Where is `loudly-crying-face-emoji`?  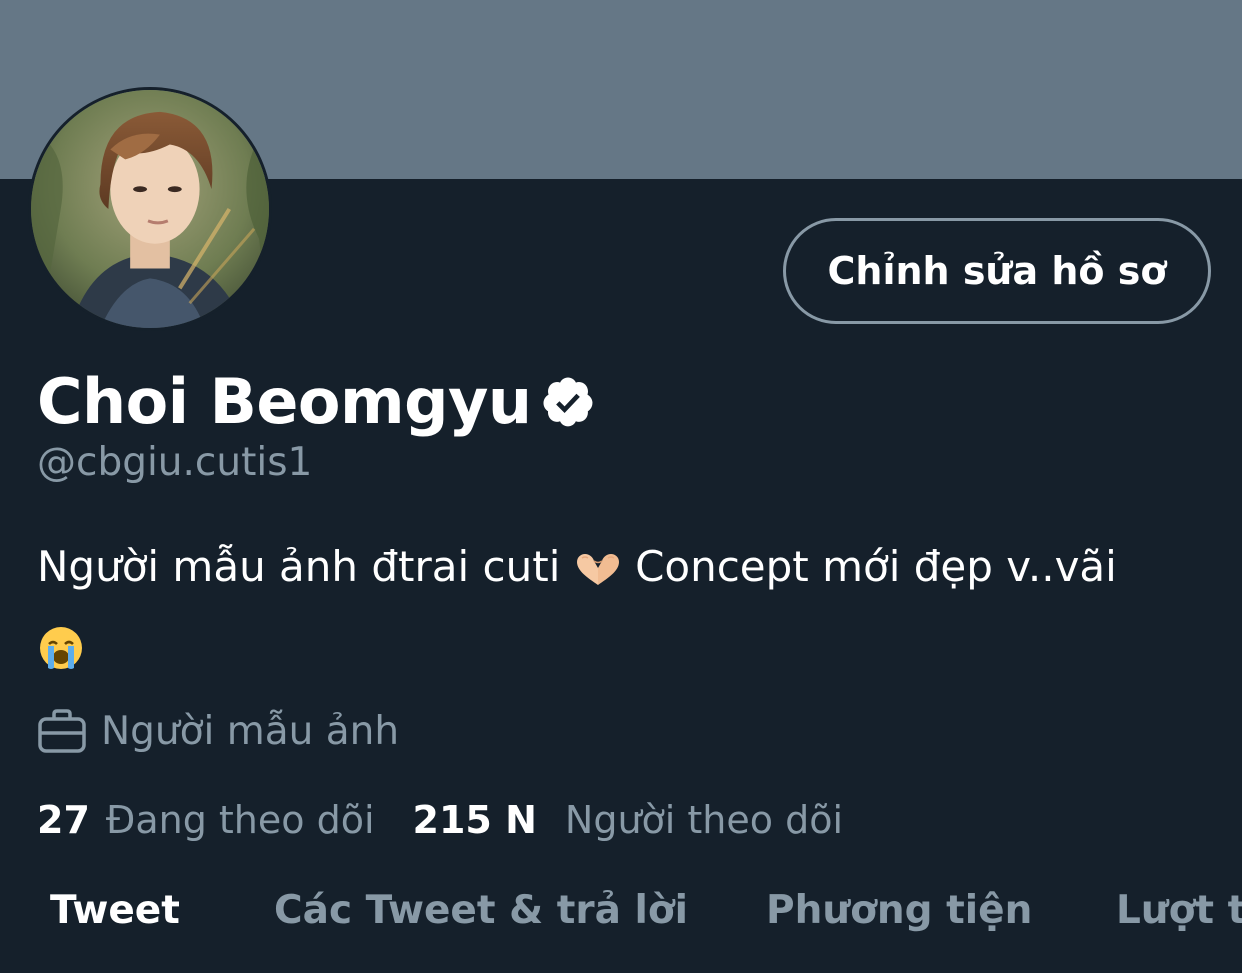
loudly-crying-face-emoji is located at coordinates (61, 647).